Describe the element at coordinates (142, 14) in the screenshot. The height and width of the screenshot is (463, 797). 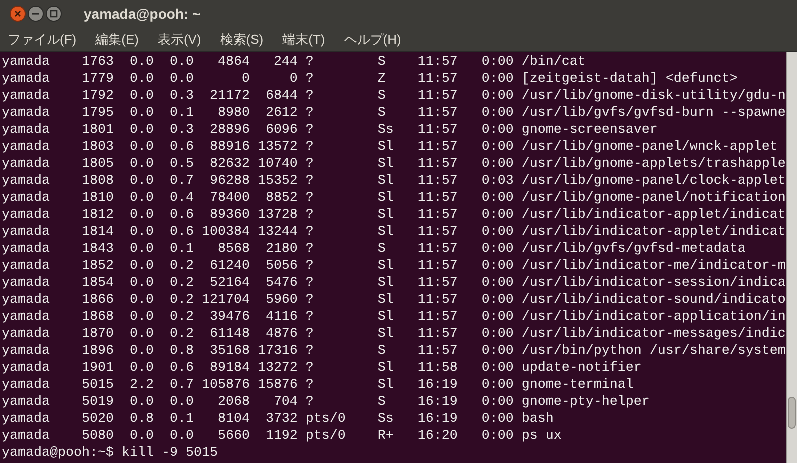
I see `window-title: yamada@pooh: ~` at that location.